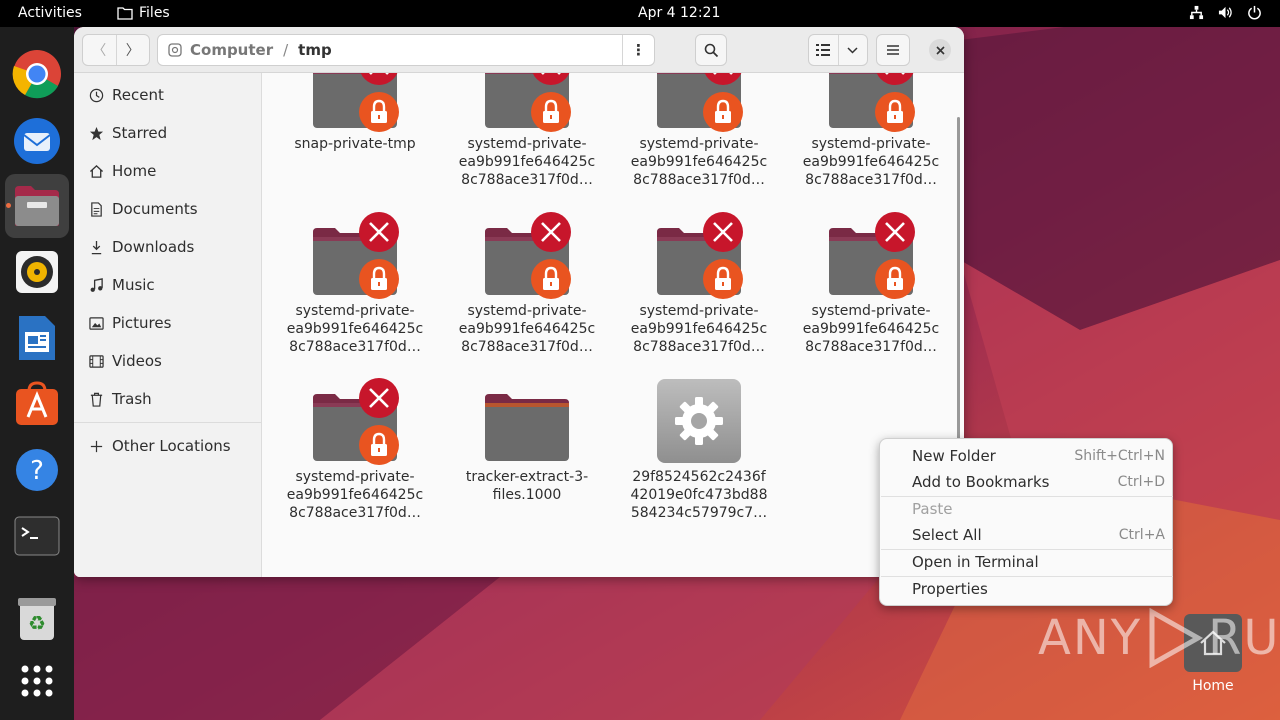 The height and width of the screenshot is (720, 1280). What do you see at coordinates (37, 338) in the screenshot?
I see `libreoffice-writer-icon` at bounding box center [37, 338].